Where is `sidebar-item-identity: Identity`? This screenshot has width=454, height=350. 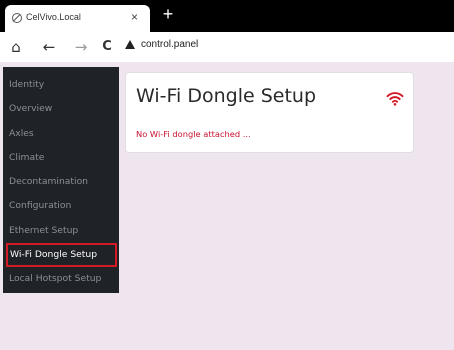 sidebar-item-identity: Identity is located at coordinates (61, 85).